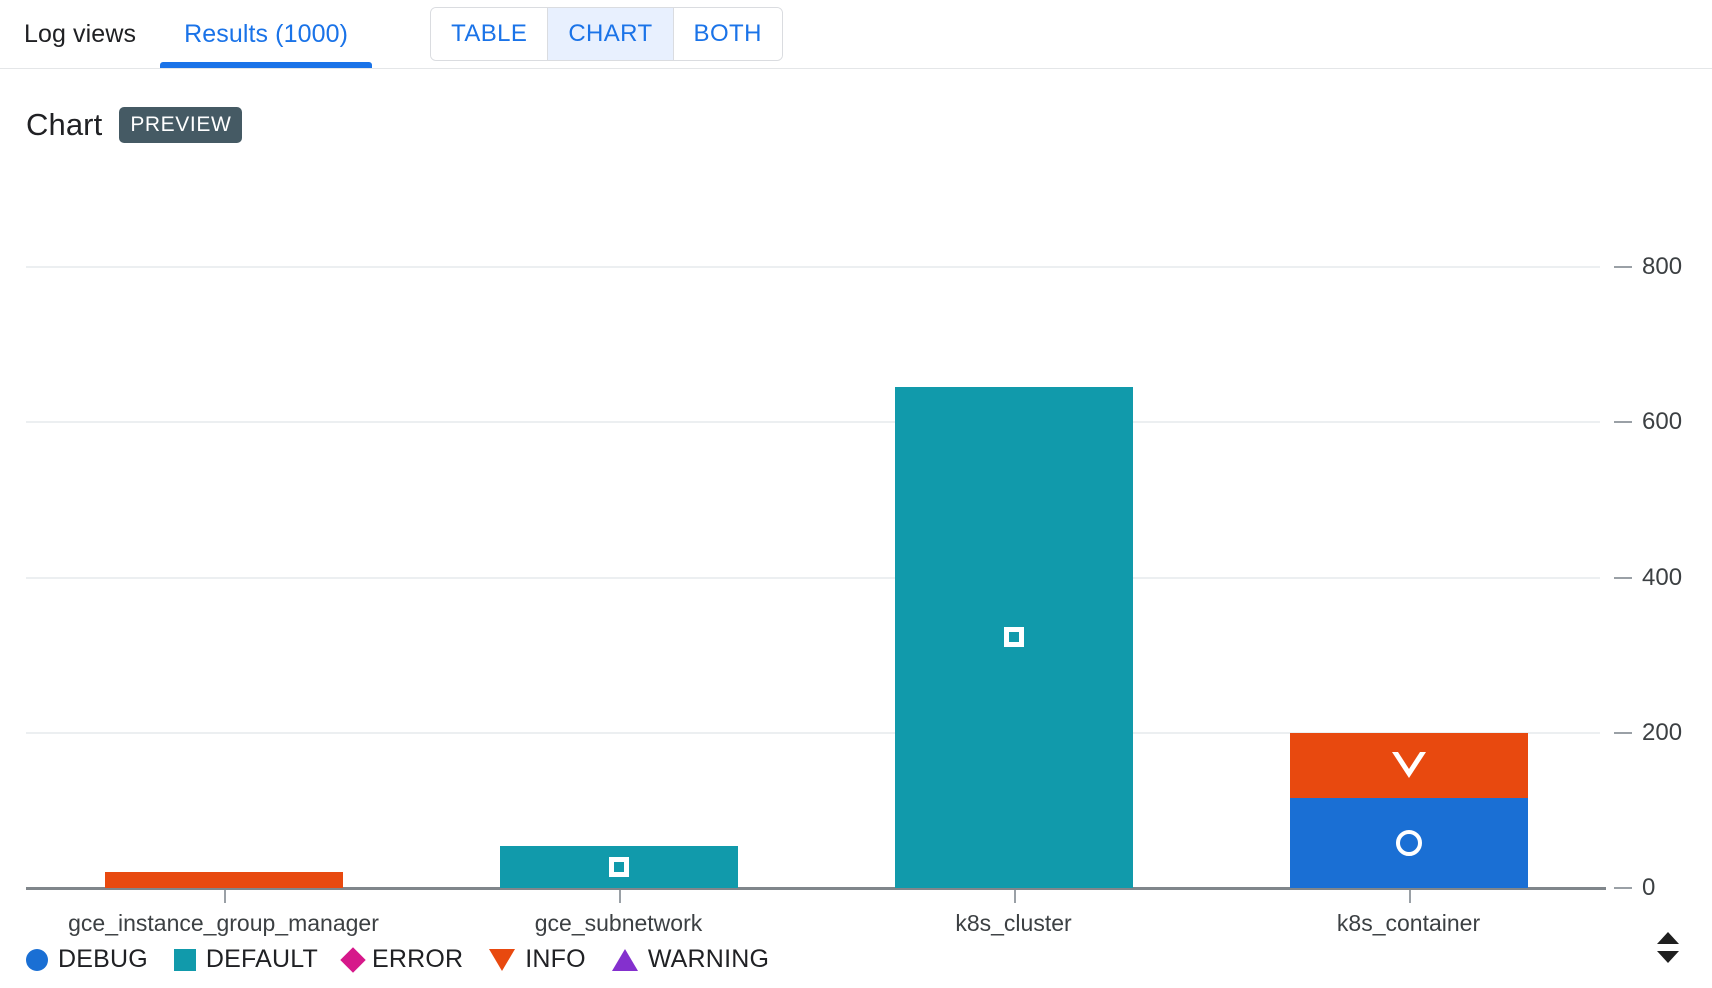  Describe the element at coordinates (223, 923) in the screenshot. I see `x-axis-label: gce_instance_group_manager` at that location.